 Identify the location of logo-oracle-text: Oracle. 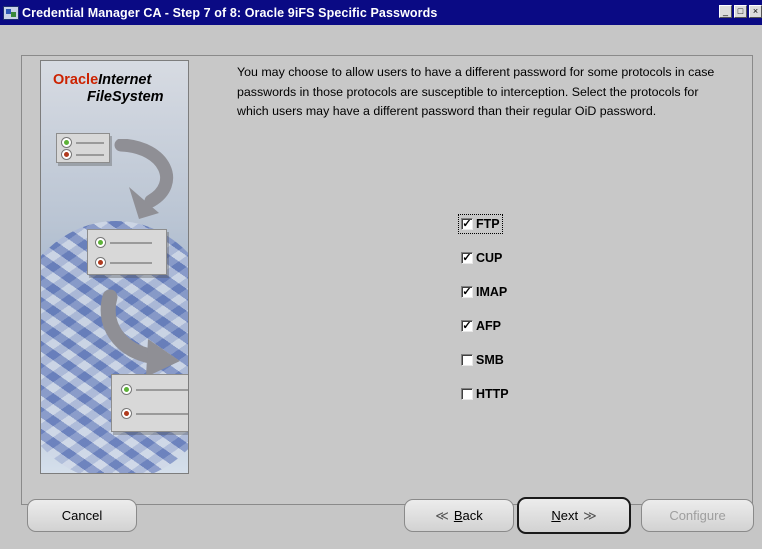
(76, 80).